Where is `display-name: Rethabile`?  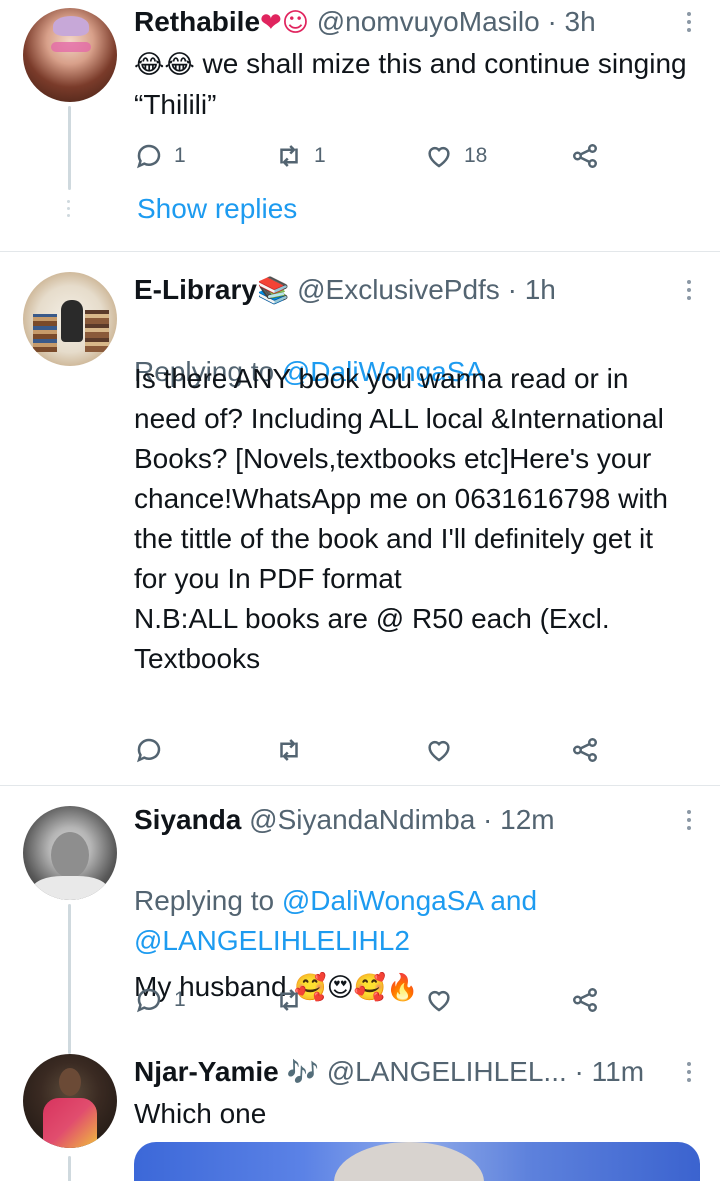 display-name: Rethabile is located at coordinates (197, 21).